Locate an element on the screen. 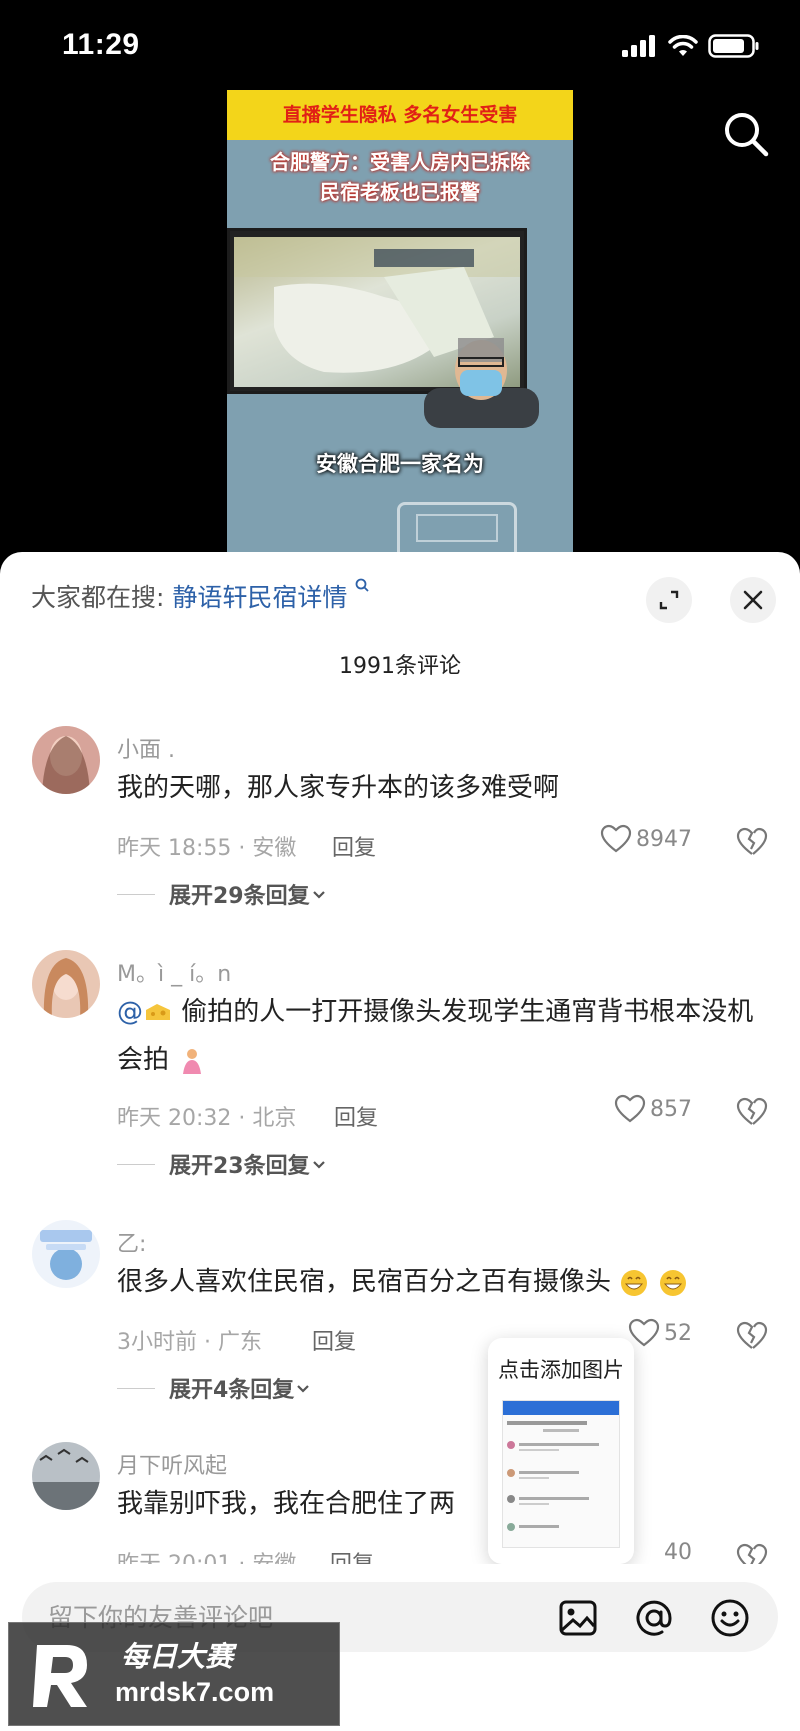 This screenshot has height=1731, width=800. expand-replies: 展开4条回复 is located at coordinates (214, 1388).